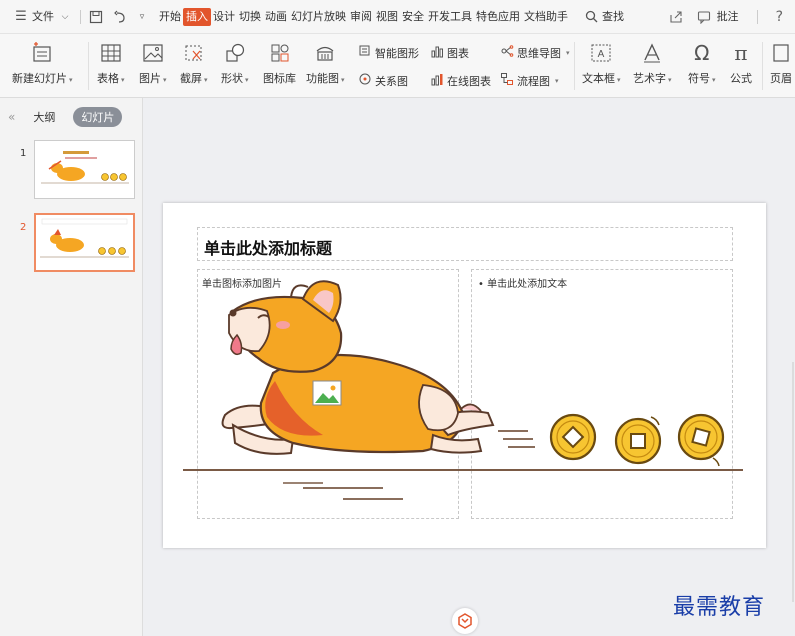 The image size is (795, 636). Describe the element at coordinates (469, 81) in the screenshot. I see `online-chart-label: 在线图表` at that location.